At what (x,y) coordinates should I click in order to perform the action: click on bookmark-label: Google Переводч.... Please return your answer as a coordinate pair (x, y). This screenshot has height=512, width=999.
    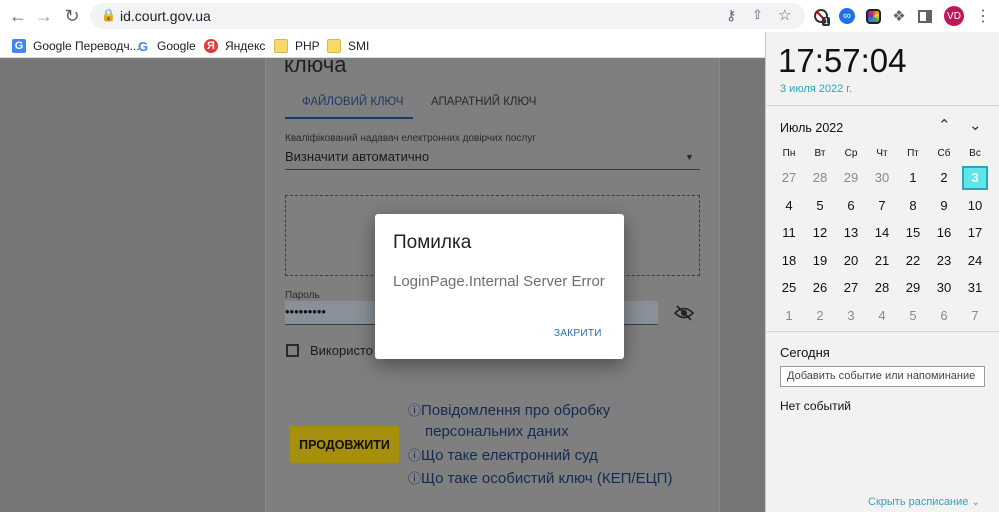
    Looking at the image, I should click on (86, 46).